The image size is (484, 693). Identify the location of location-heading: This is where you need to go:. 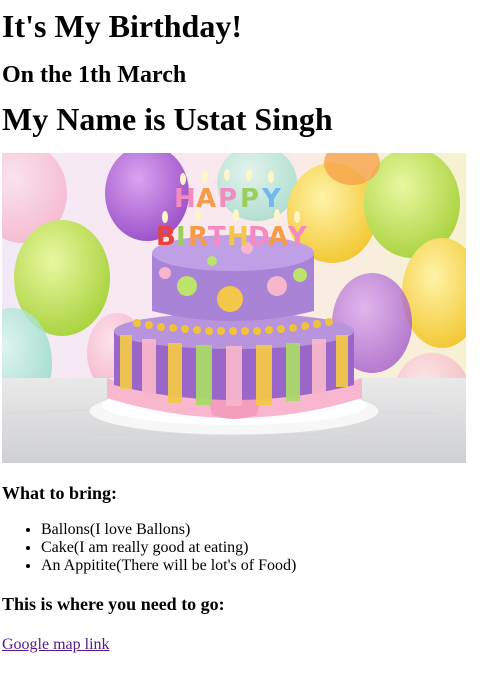
(113, 604).